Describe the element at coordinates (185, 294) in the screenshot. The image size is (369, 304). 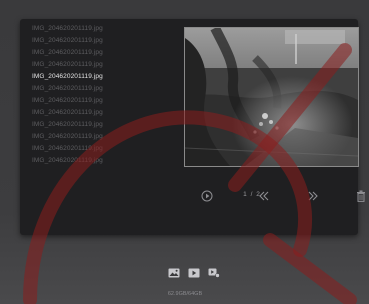
I see `storage-indicator: 62.9GB/64GB` at that location.